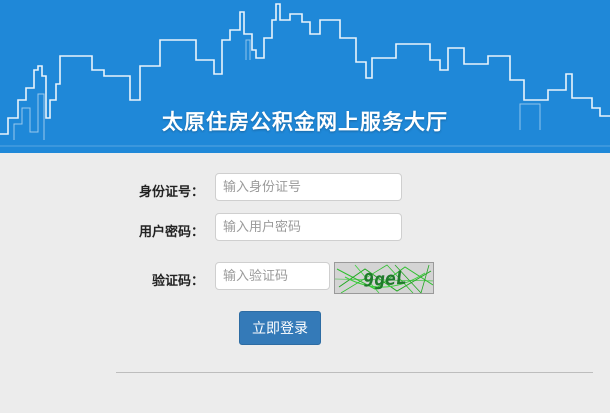 Image resolution: width=610 pixels, height=413 pixels. Describe the element at coordinates (305, 122) in the screenshot. I see `site-title: 太原住房公积金网上服务大厅` at that location.